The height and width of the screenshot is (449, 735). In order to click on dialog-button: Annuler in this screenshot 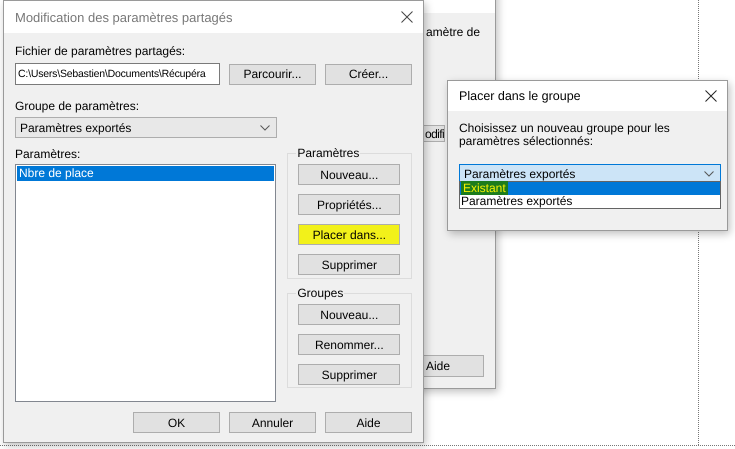, I will do `click(272, 422)`.